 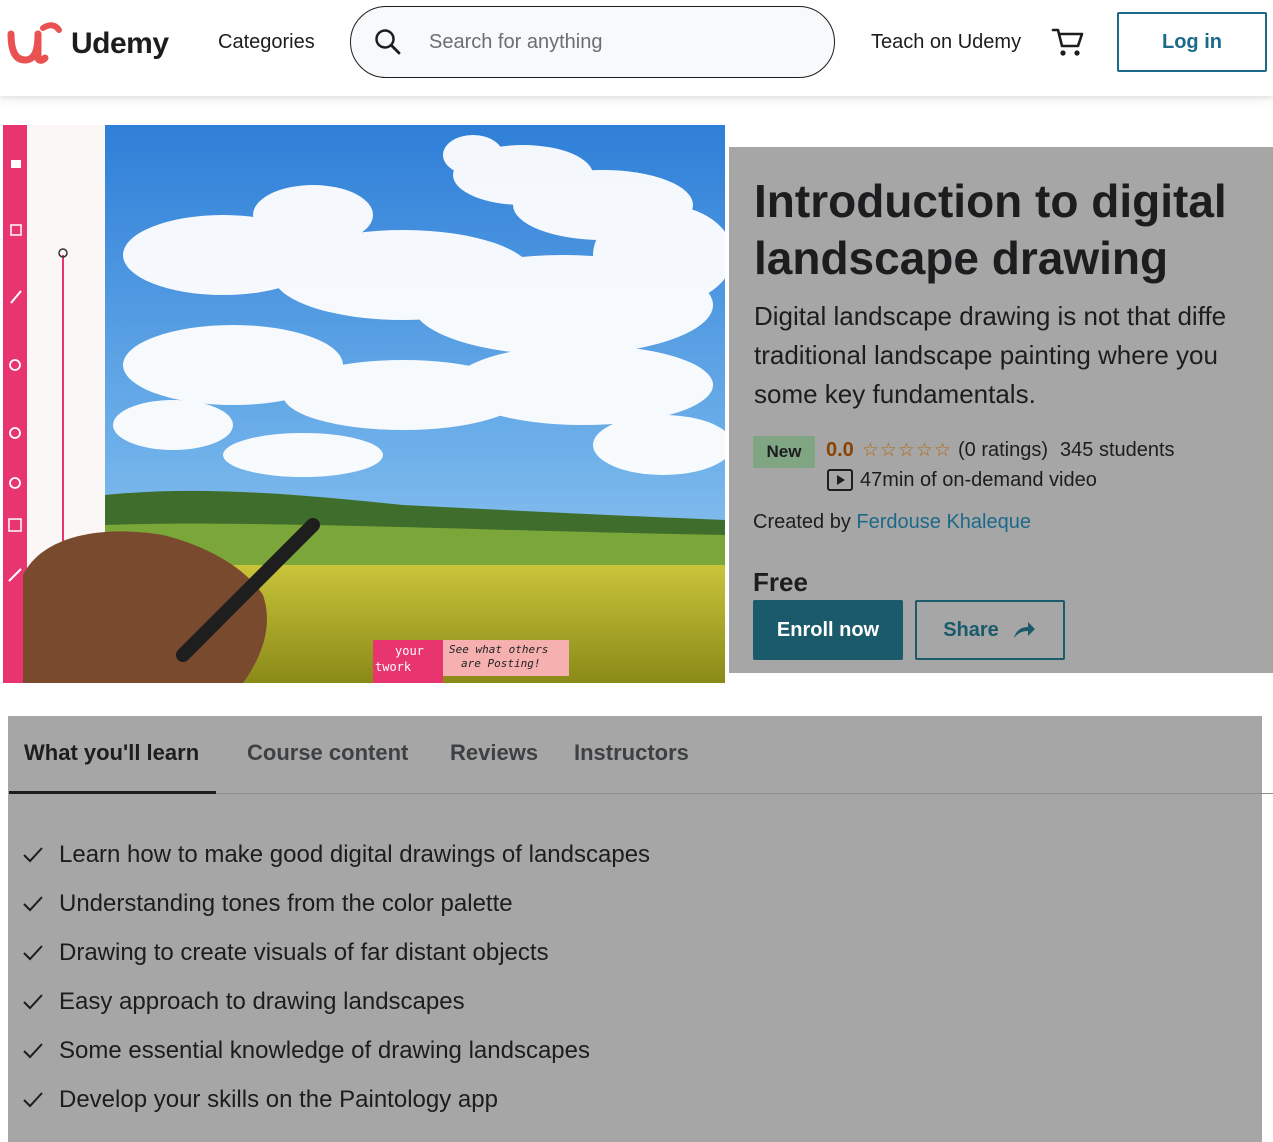 I want to click on tab-course-content: Course content, so click(x=327, y=753).